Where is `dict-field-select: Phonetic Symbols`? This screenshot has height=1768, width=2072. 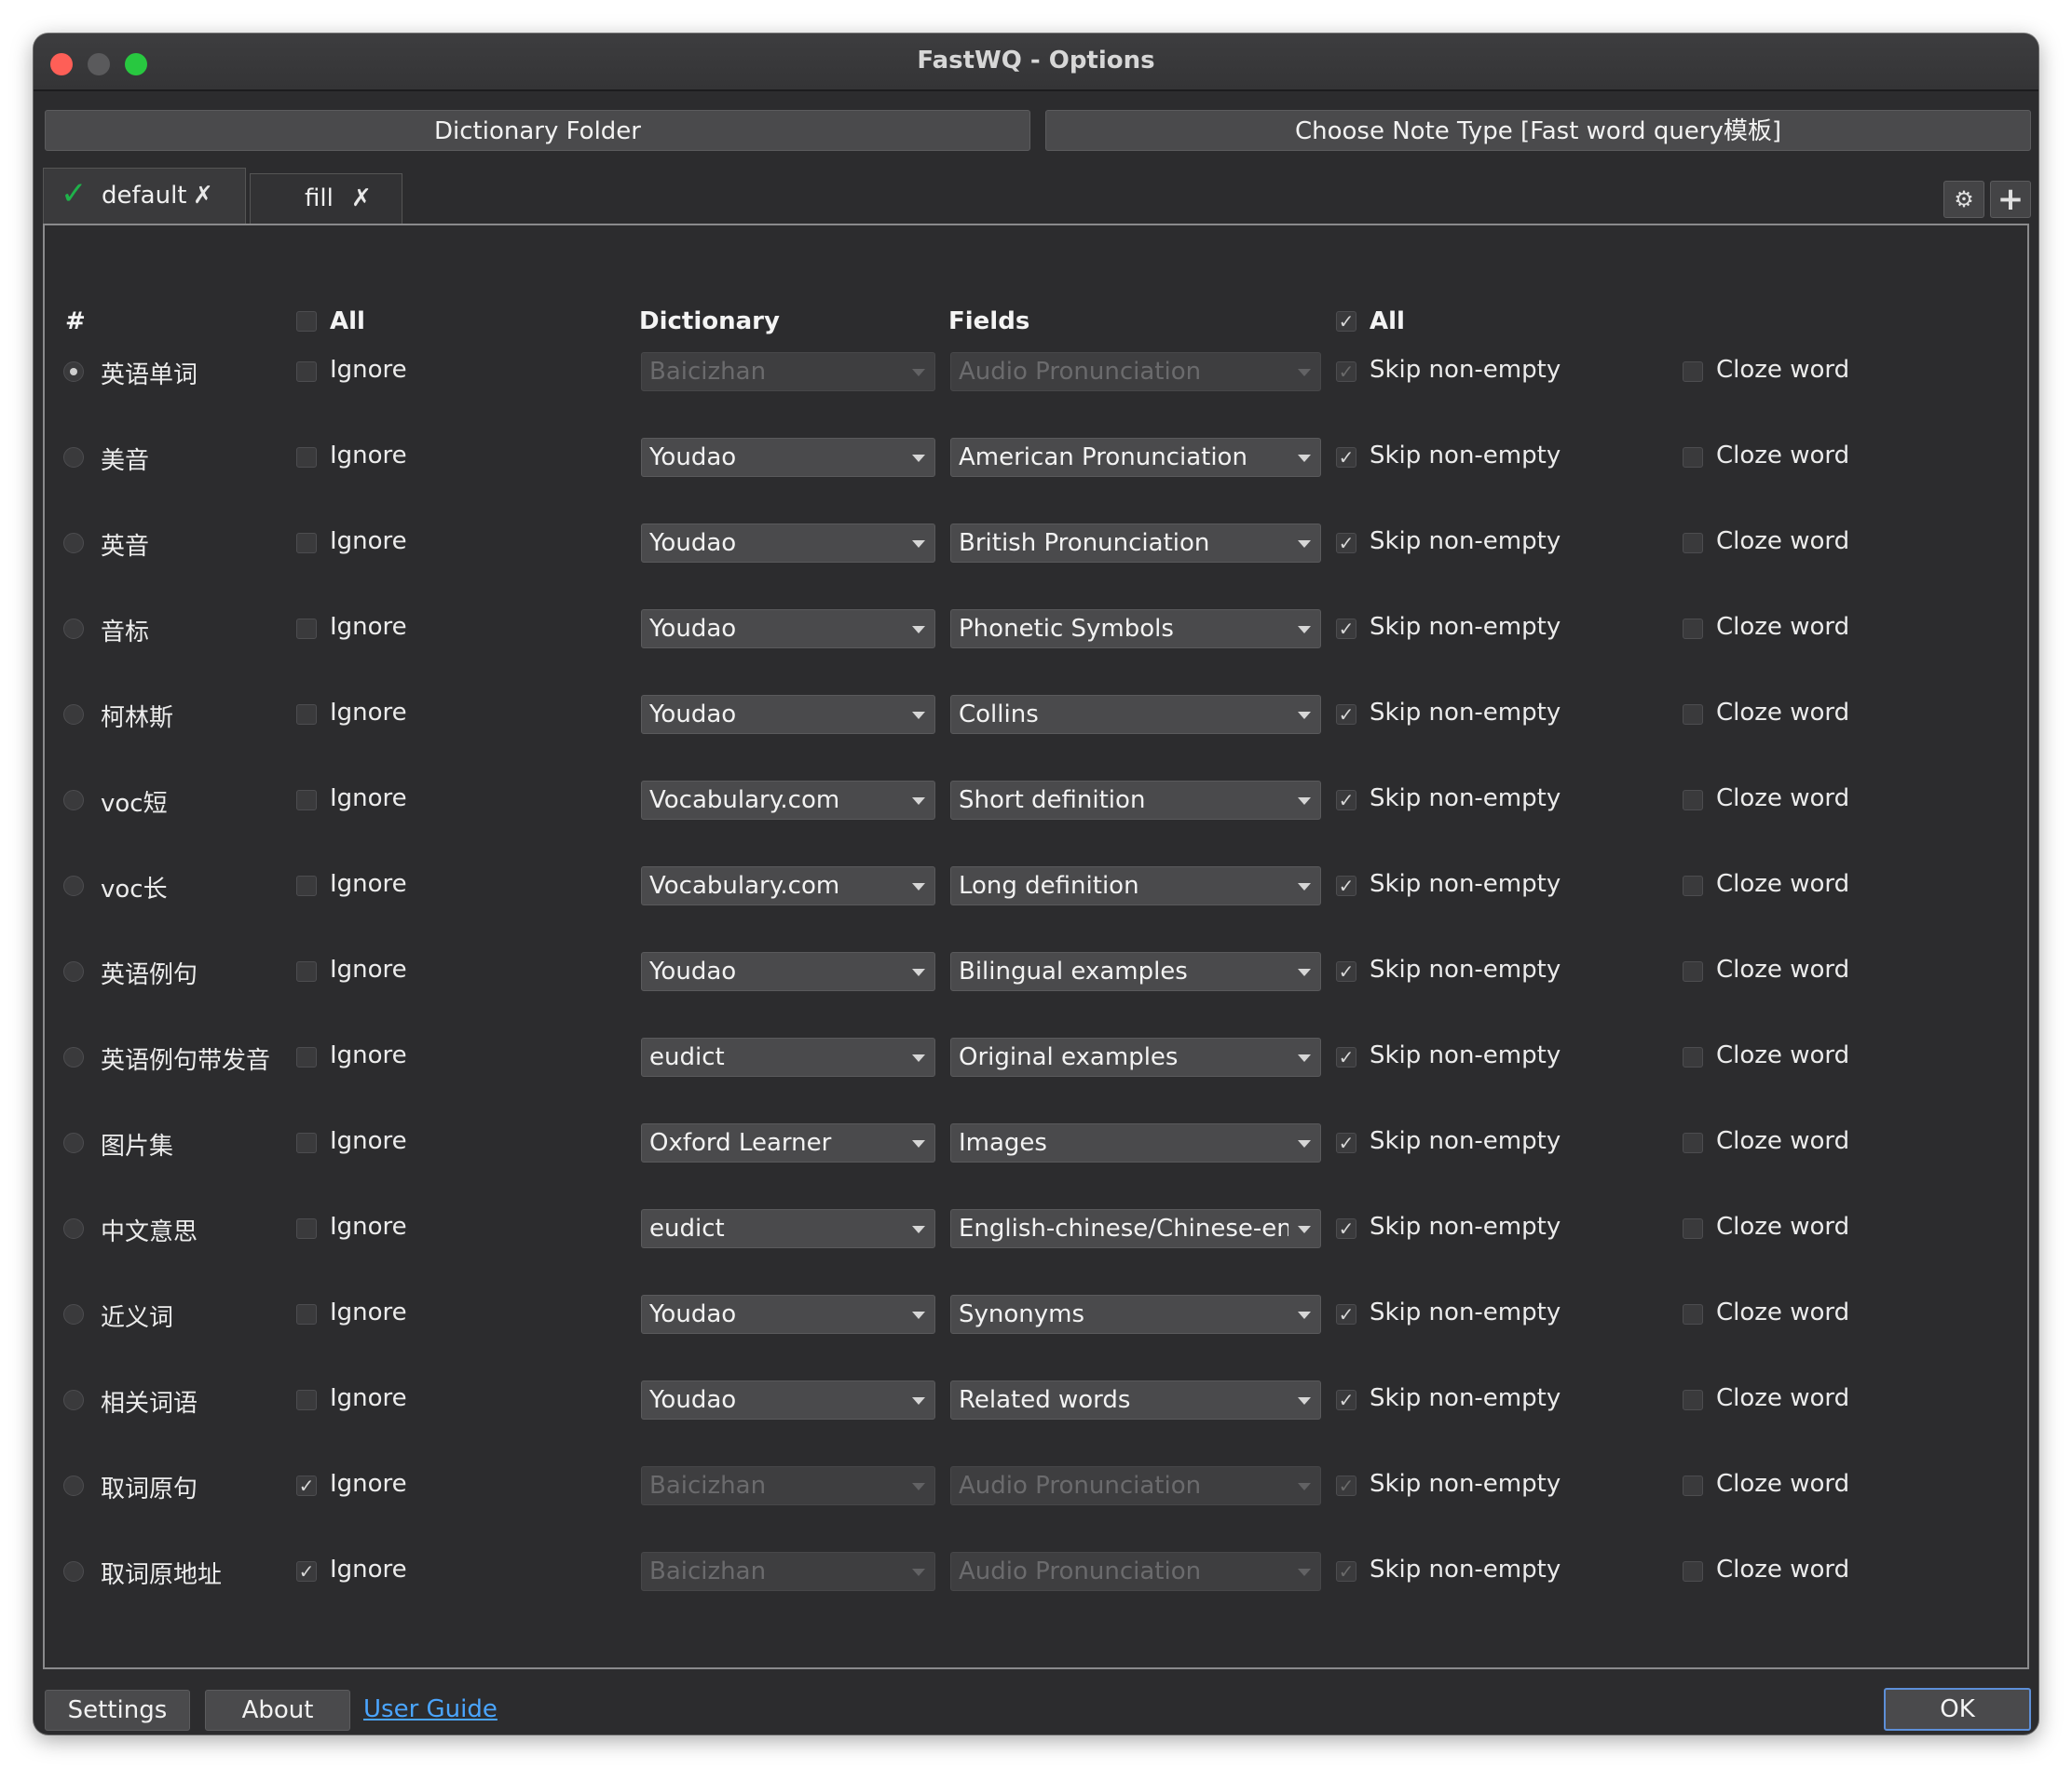
dict-field-select: Phonetic Symbols is located at coordinates (1136, 628).